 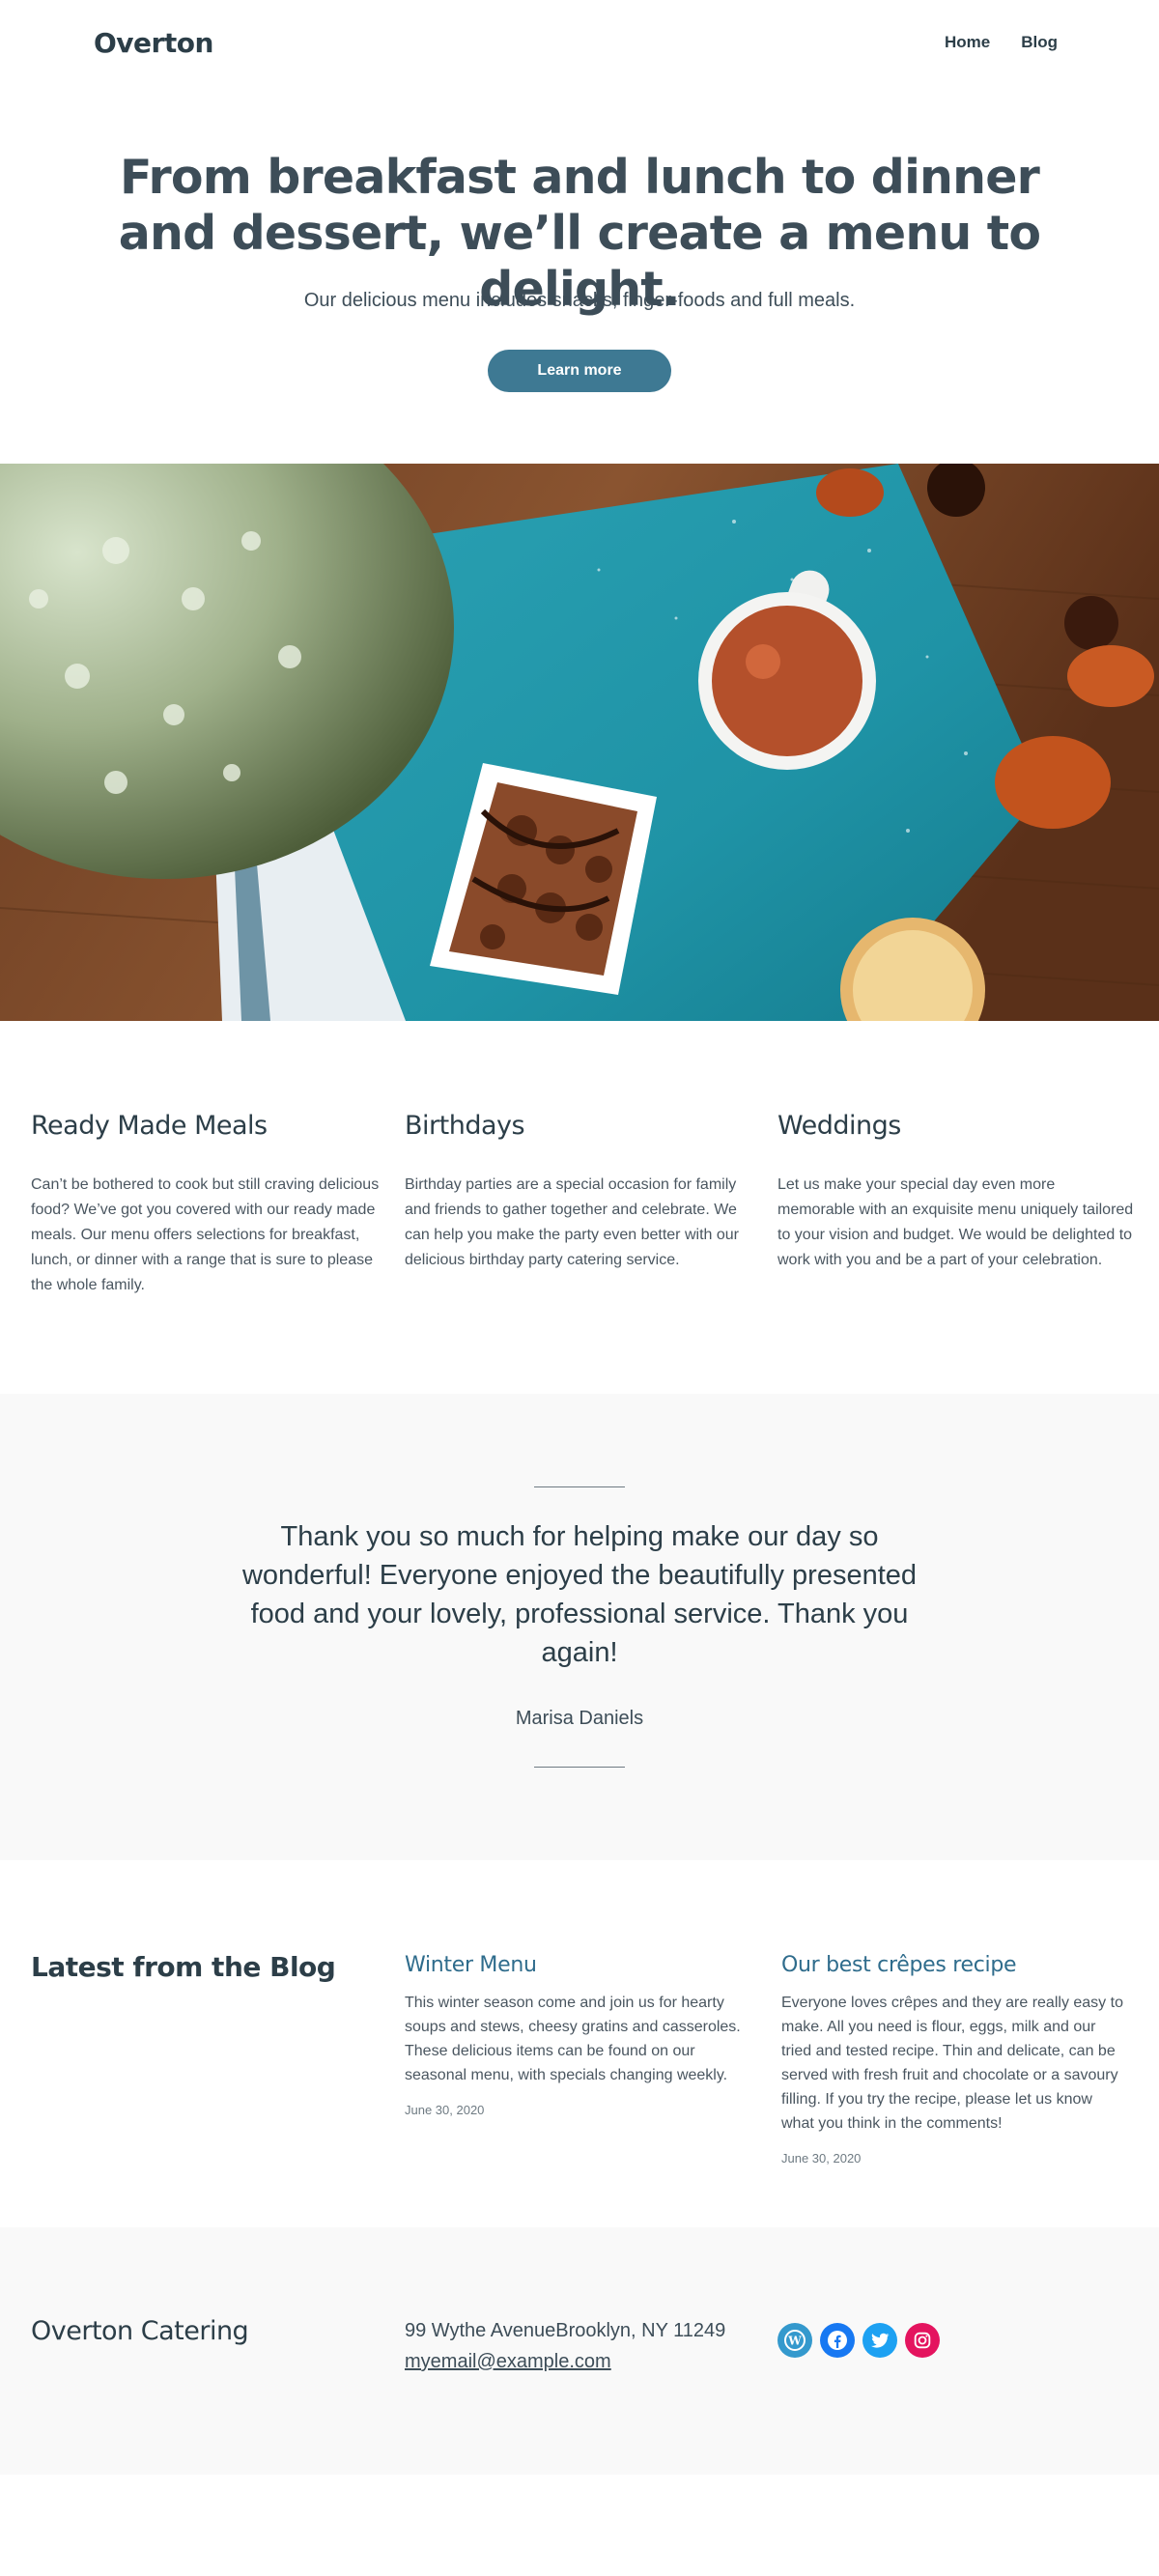 What do you see at coordinates (153, 43) in the screenshot?
I see `site-title: Overton` at bounding box center [153, 43].